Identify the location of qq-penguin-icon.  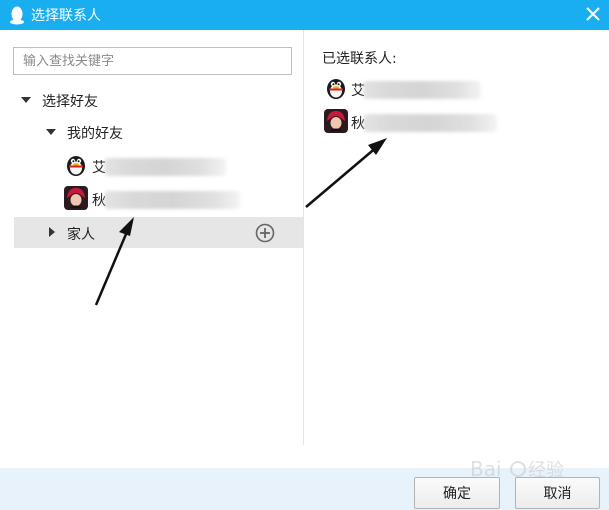
(17, 15).